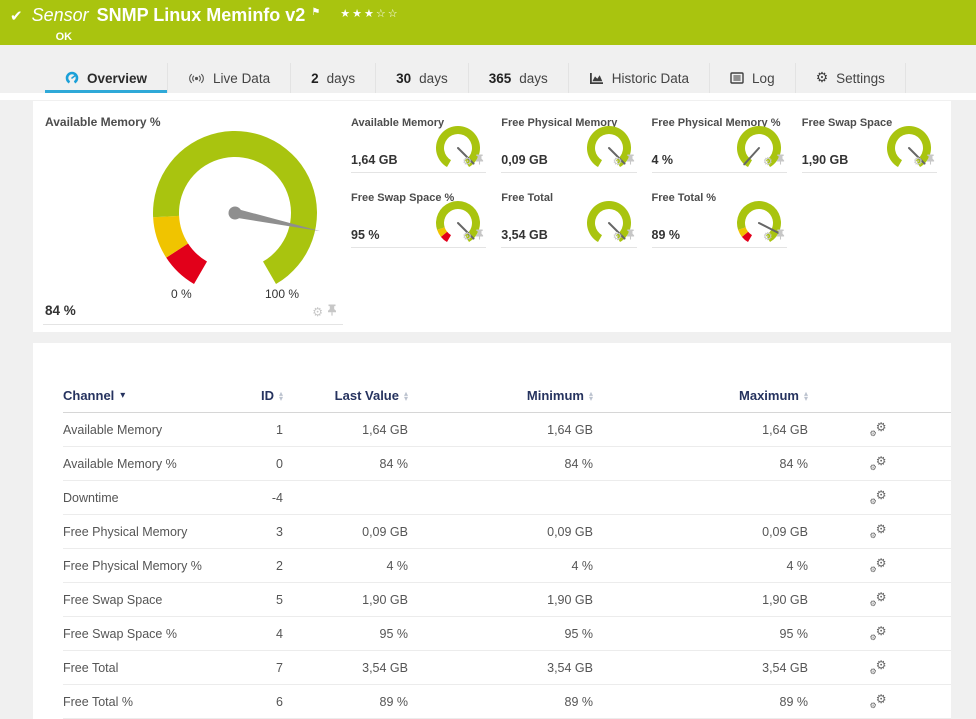 Image resolution: width=976 pixels, height=719 pixels. What do you see at coordinates (507, 634) in the screenshot?
I see `table-row: Free Swap Space % 4 95 % 95 % 95 % ⚙ ⚙` at bounding box center [507, 634].